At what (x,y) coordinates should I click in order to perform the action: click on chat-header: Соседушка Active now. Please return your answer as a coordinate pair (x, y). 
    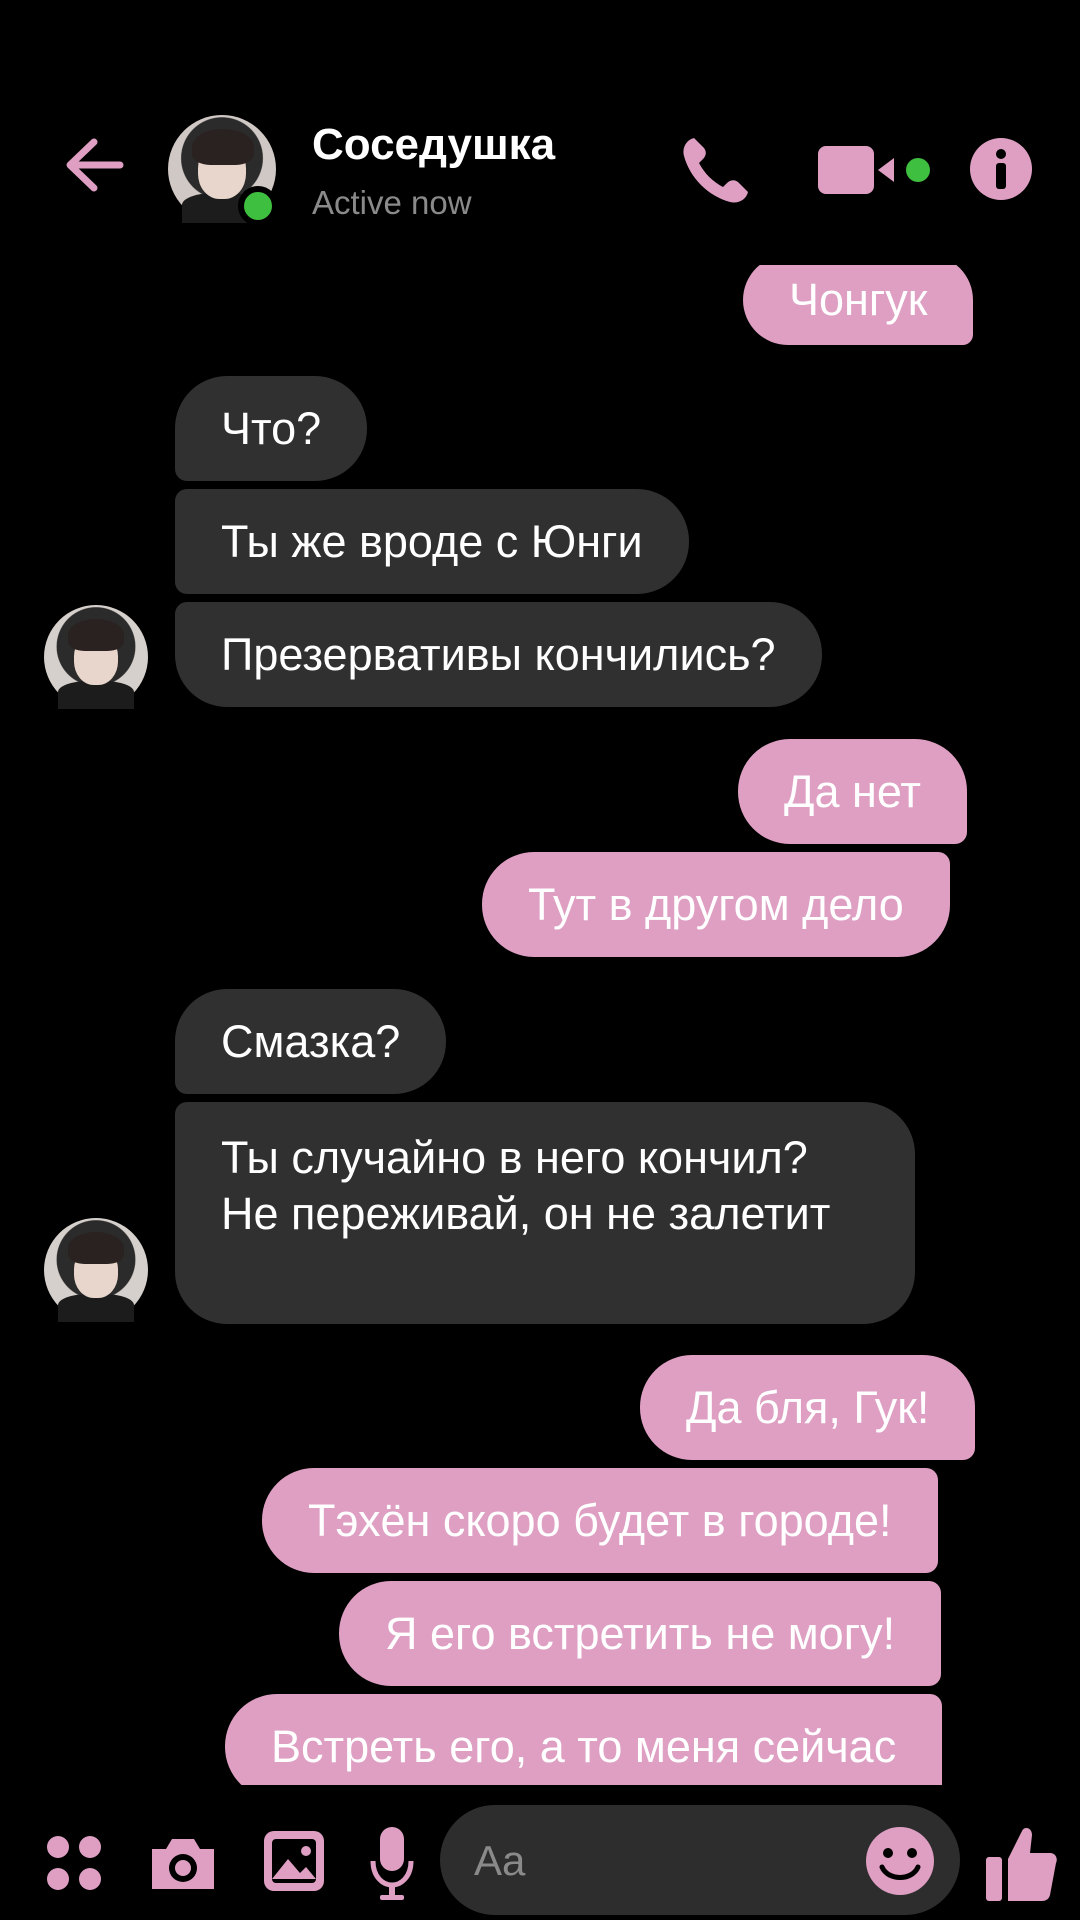
    Looking at the image, I should click on (540, 132).